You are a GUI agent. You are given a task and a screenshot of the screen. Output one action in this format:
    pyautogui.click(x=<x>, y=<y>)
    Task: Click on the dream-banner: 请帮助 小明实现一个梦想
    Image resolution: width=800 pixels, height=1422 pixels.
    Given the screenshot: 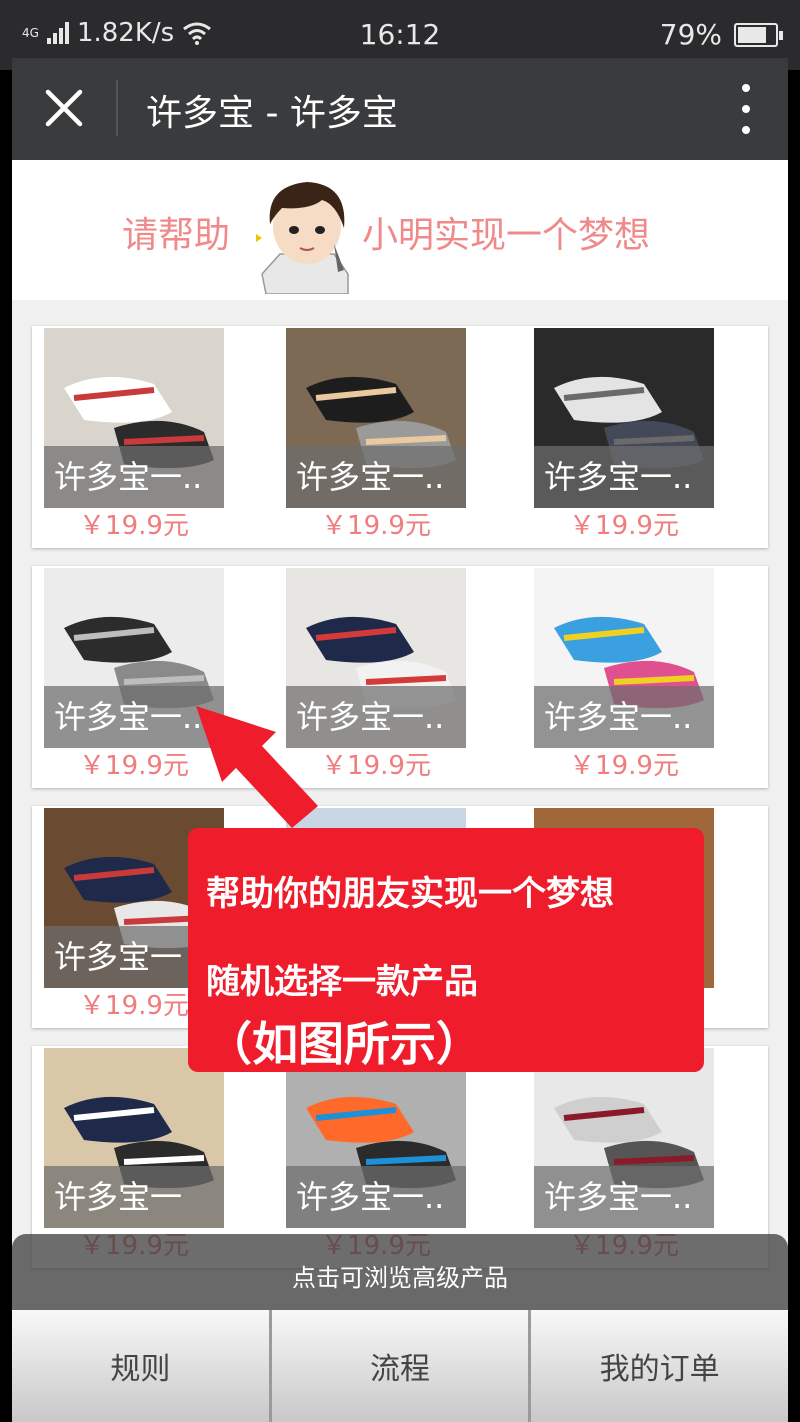 What is the action you would take?
    pyautogui.click(x=400, y=230)
    